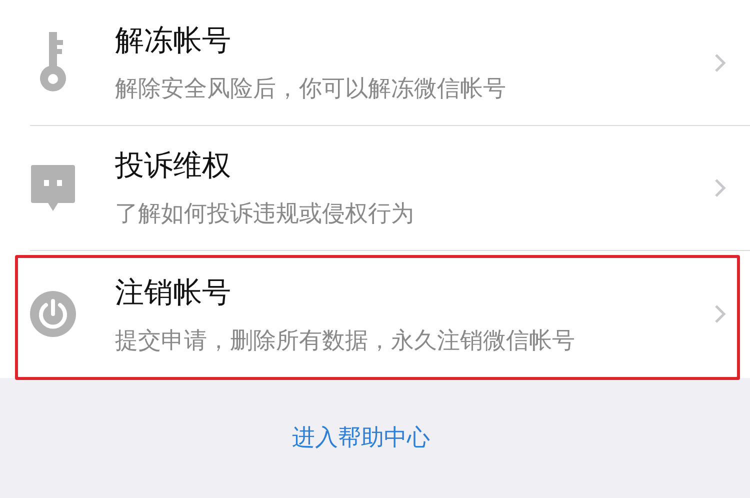 The height and width of the screenshot is (498, 750). Describe the element at coordinates (52, 63) in the screenshot. I see `key-icon` at that location.